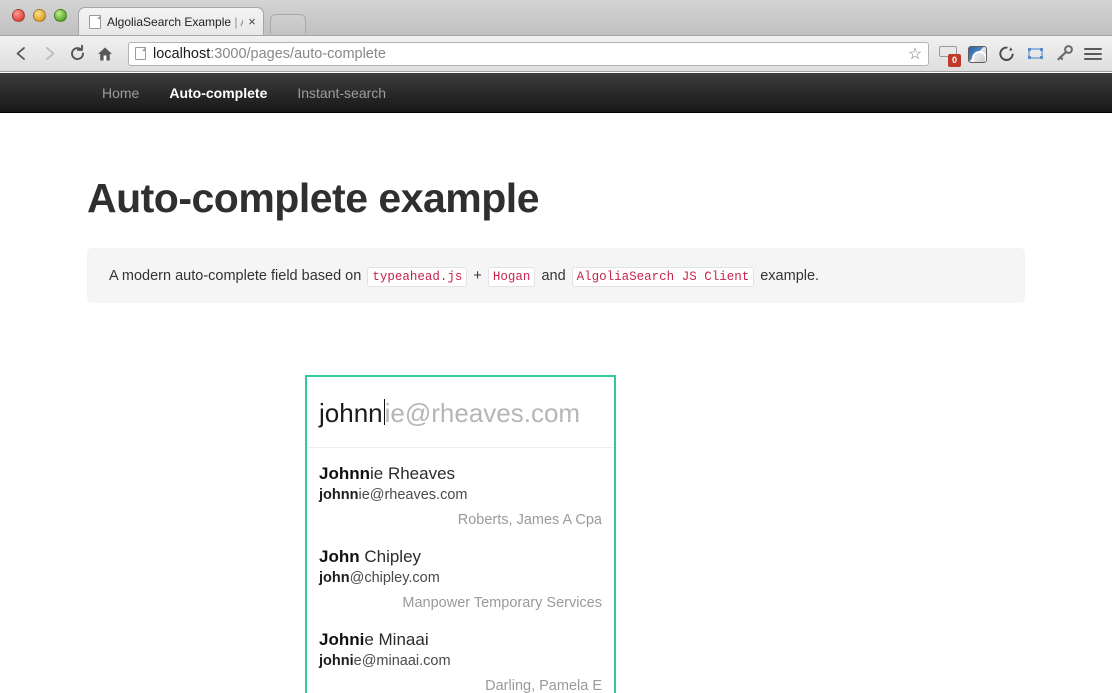 This screenshot has height=693, width=1112. What do you see at coordinates (95, 21) in the screenshot?
I see `page-favicon-icon` at bounding box center [95, 21].